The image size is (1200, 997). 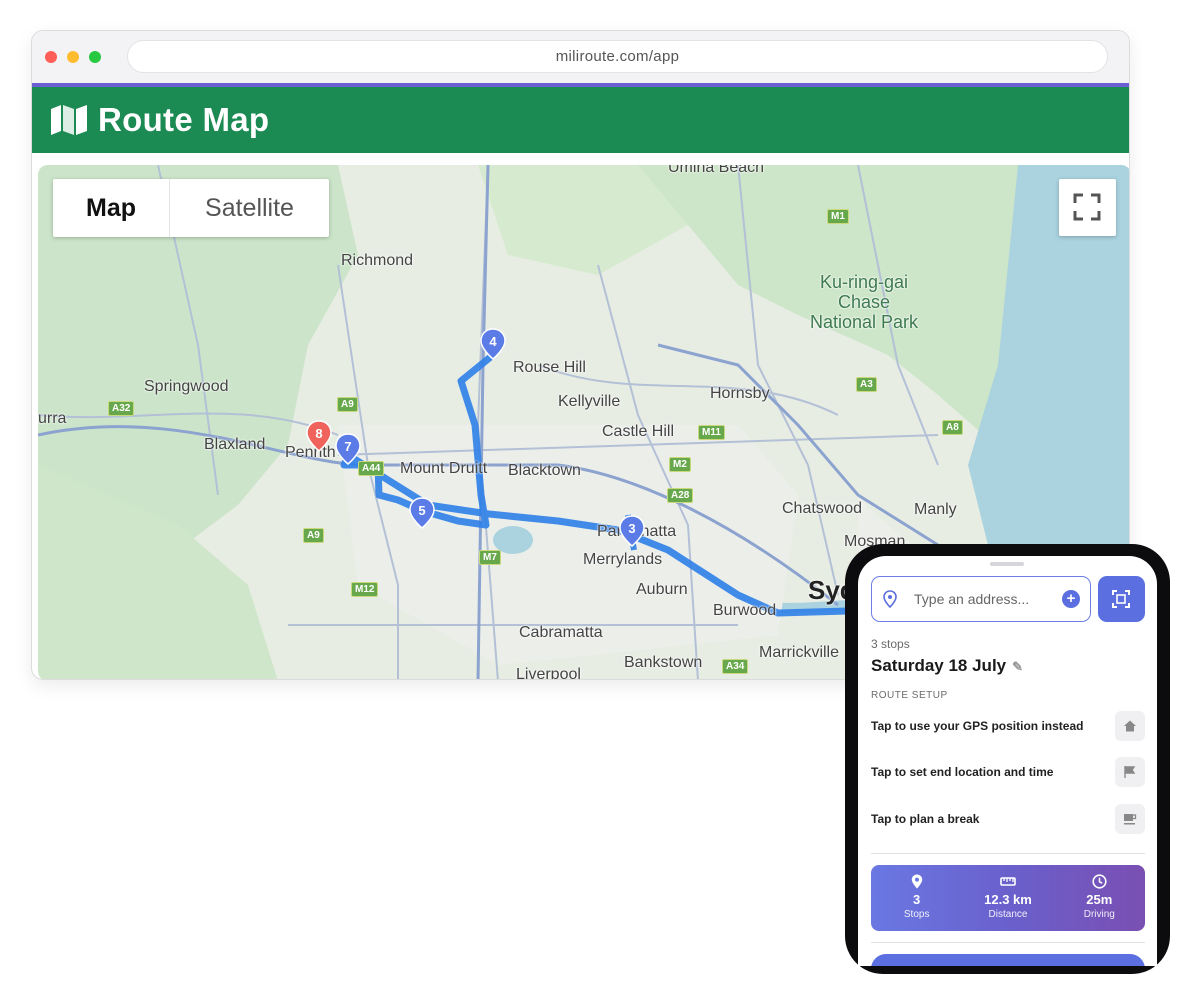 I want to click on fullscreen-button, so click(x=1087, y=207).